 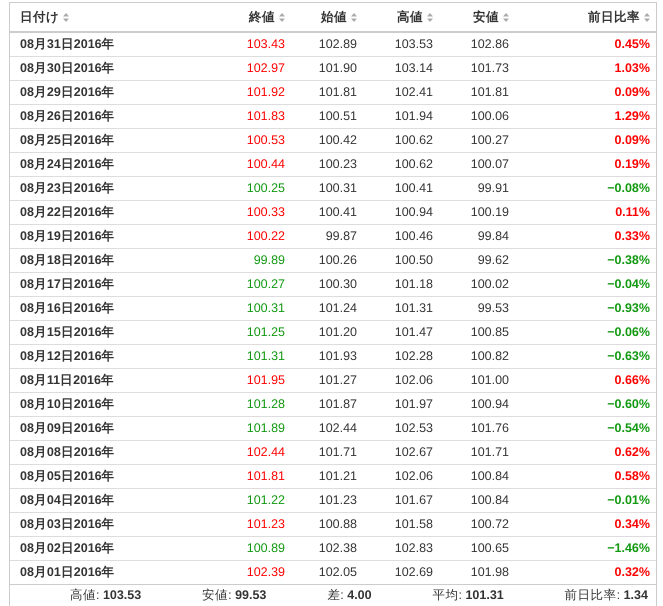 I want to click on price-cell: 100.62, so click(x=401, y=140).